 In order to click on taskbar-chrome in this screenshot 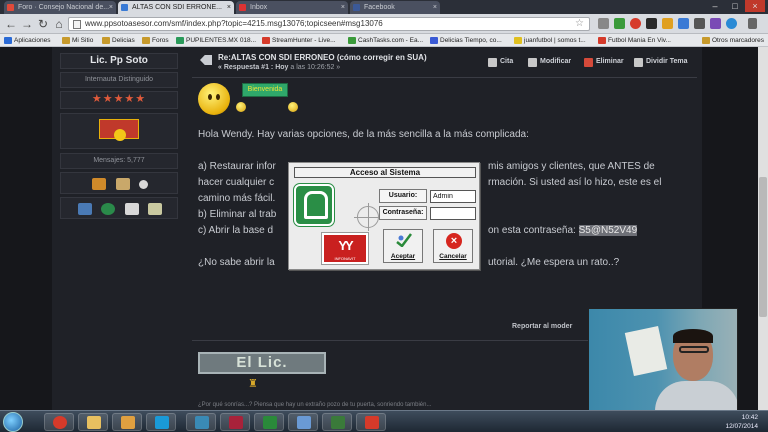, I will do `click(59, 422)`.